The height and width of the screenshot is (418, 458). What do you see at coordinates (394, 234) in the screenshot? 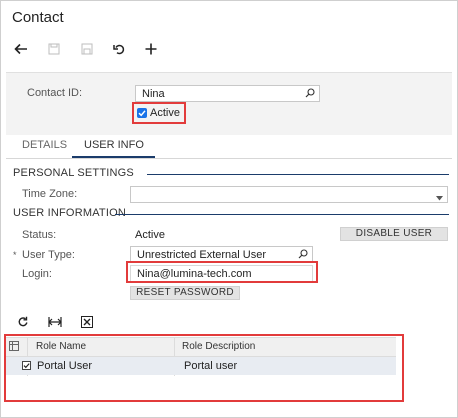
I see `disable-user-button: DISABLE USER` at bounding box center [394, 234].